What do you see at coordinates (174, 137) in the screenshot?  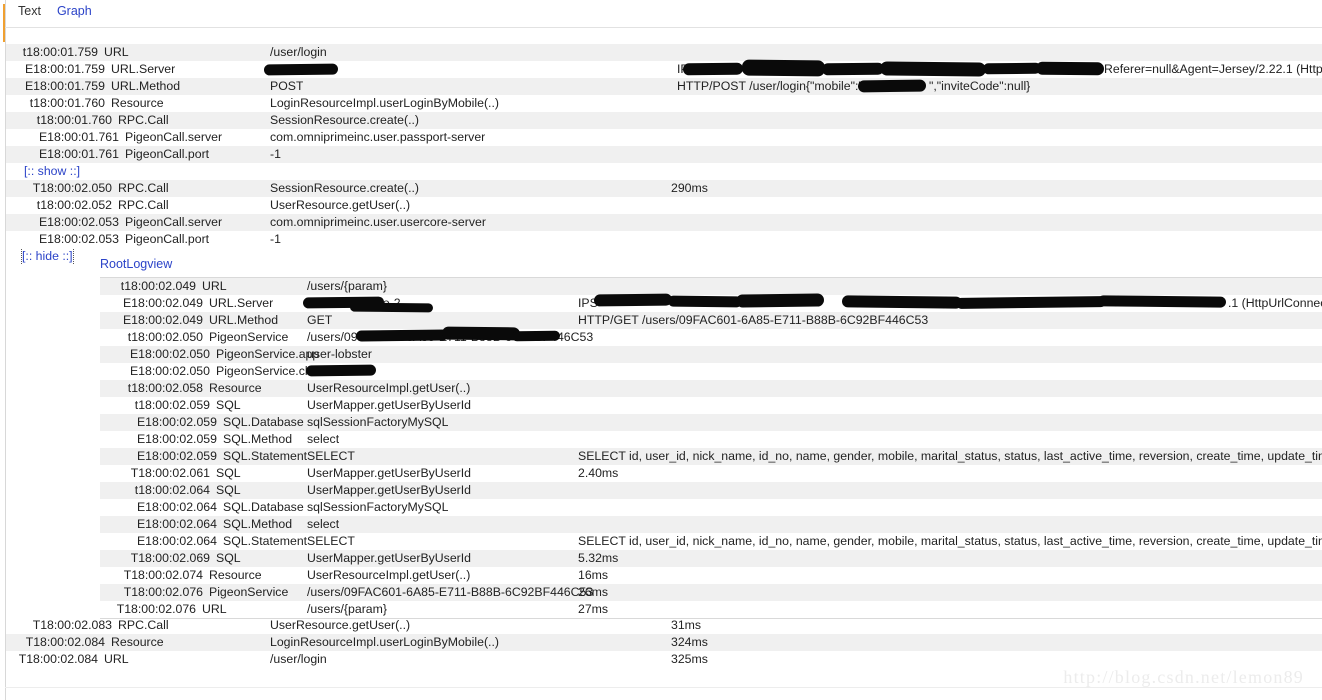 I see `row-type: PigeonCall.server` at bounding box center [174, 137].